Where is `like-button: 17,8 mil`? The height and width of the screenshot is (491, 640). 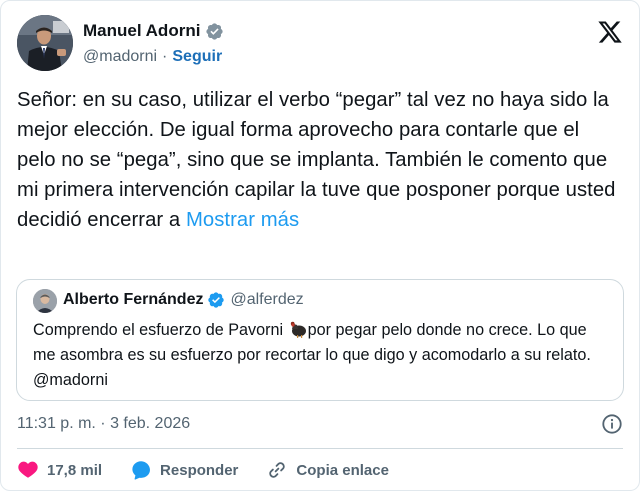
like-button: 17,8 mil is located at coordinates (59, 470).